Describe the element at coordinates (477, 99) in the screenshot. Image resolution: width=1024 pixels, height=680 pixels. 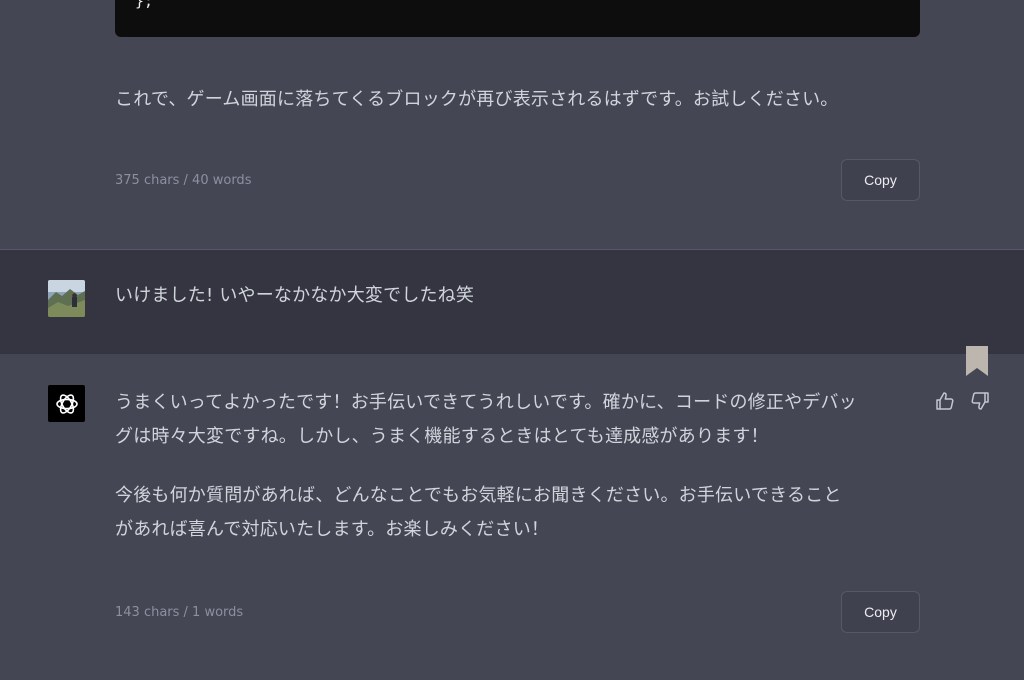
I see `assistant-message-text: これで、ゲーム画面に落ちてくるブロックが再び表示されるはずです。お試しください。` at that location.